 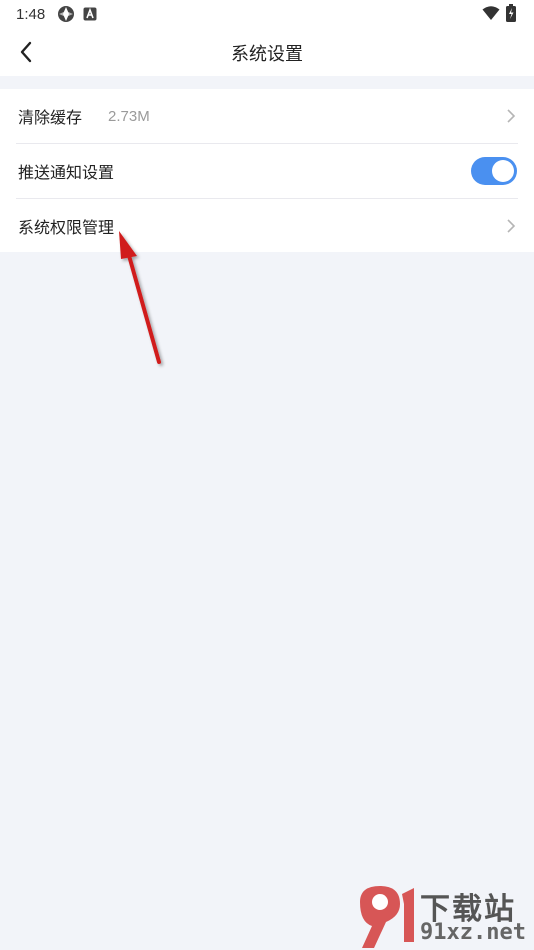 I want to click on cache-size-value: 2.73M, so click(x=129, y=116).